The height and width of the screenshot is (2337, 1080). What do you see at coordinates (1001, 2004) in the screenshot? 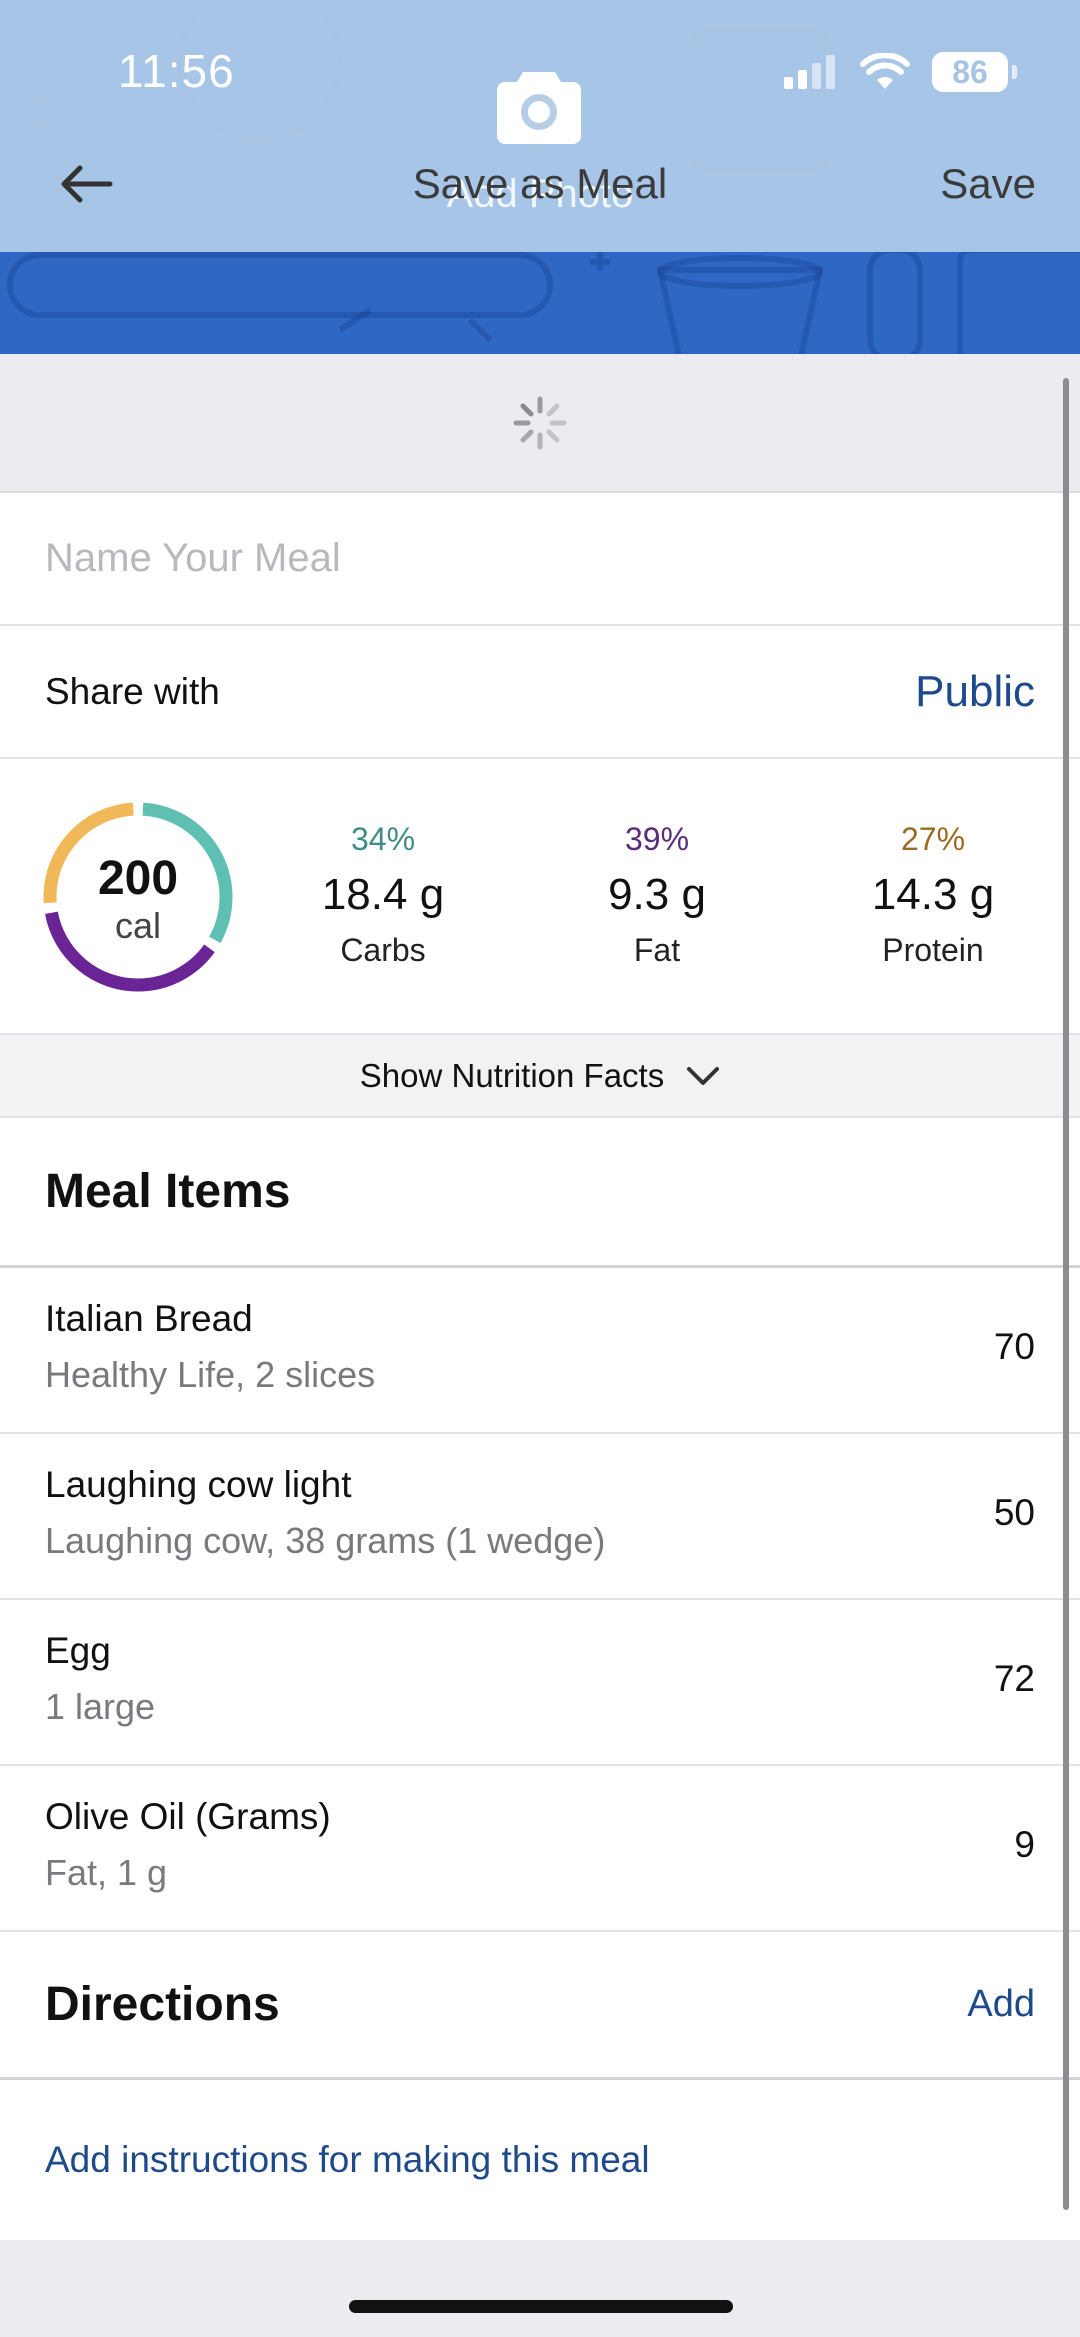
I see `add-directions-button: Add` at bounding box center [1001, 2004].